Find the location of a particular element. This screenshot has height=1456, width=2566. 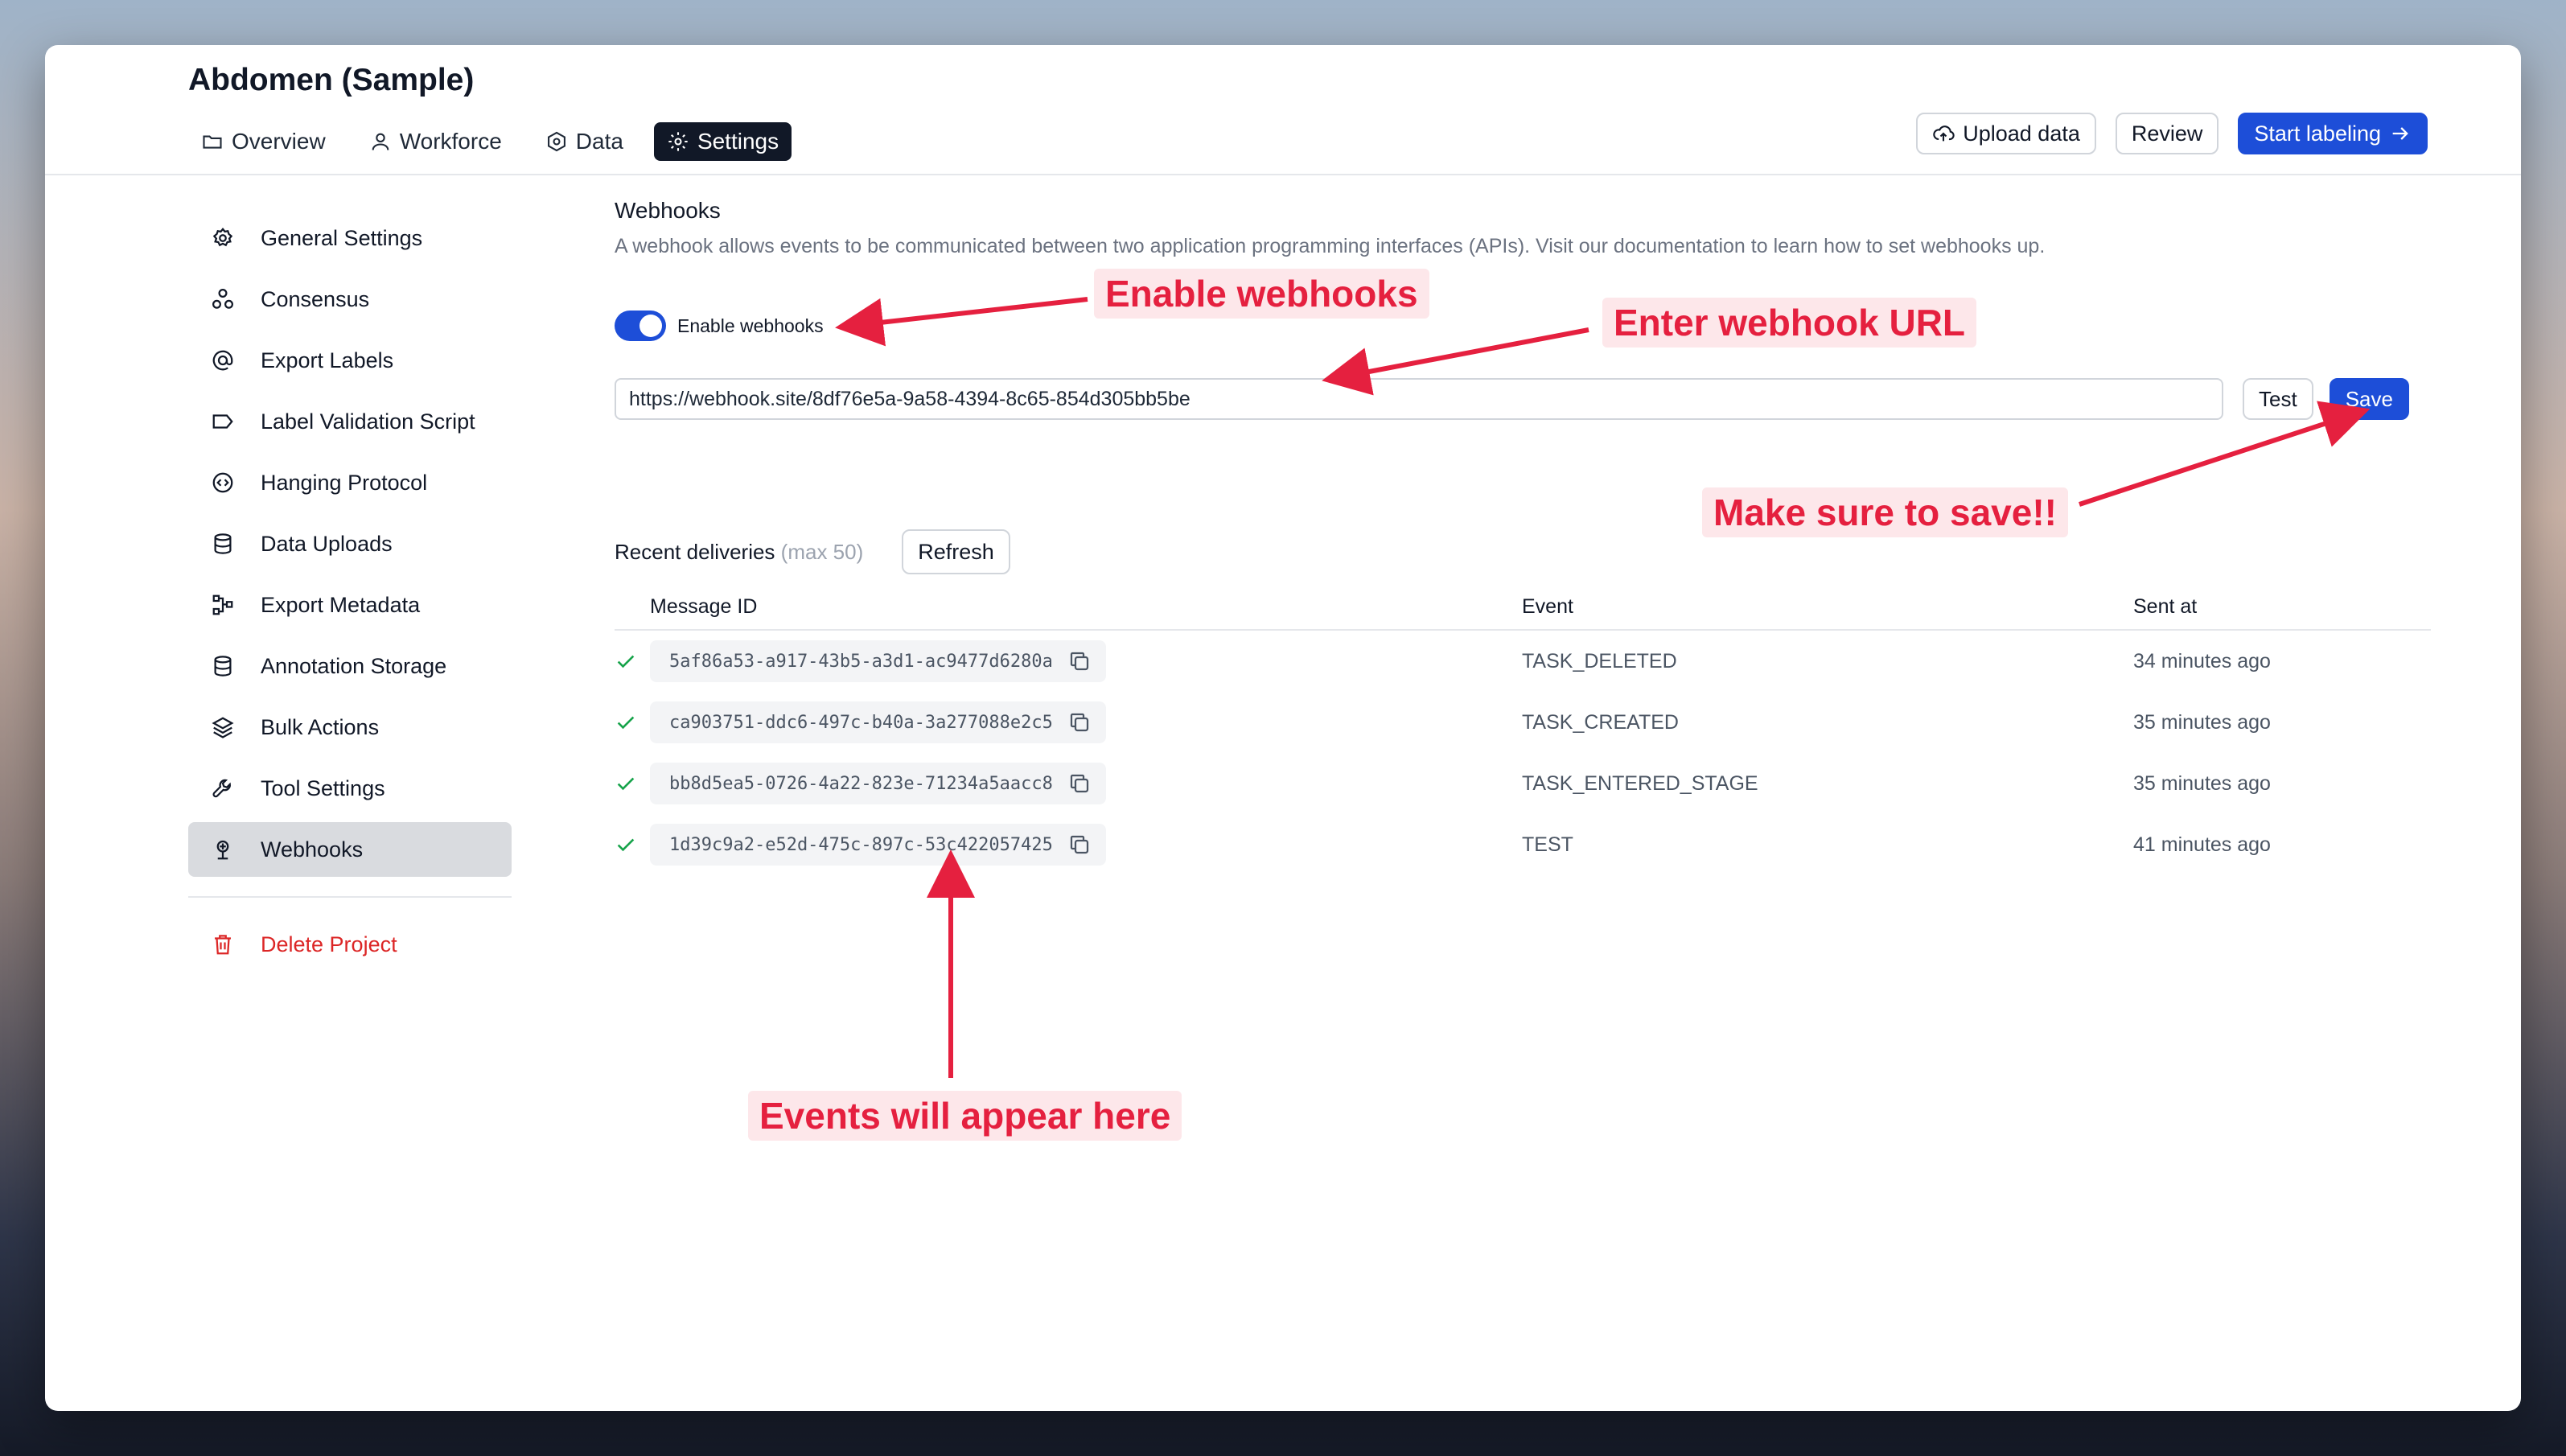

message-id: bb8d5ea5-0726-4a22-823e-71234a5aacc8 is located at coordinates (861, 783).